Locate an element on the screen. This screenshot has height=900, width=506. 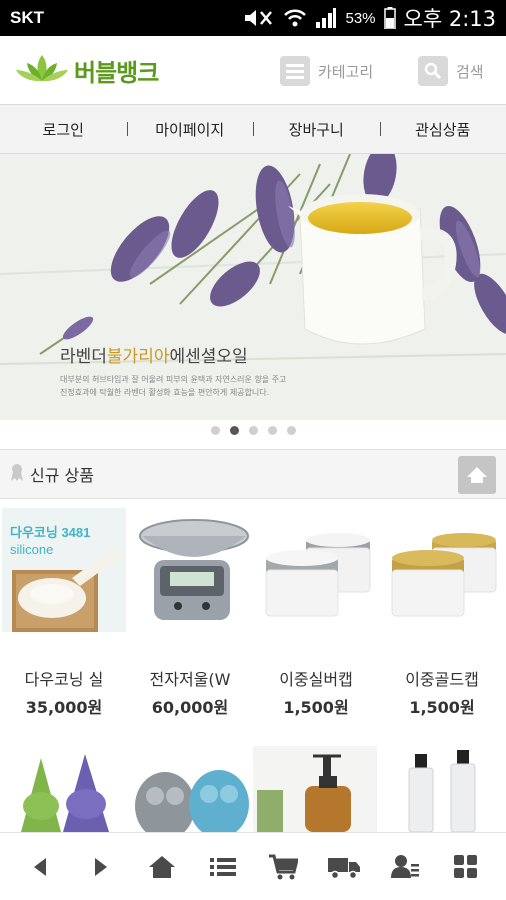
product-price: 35,000원 is located at coordinates (64, 707).